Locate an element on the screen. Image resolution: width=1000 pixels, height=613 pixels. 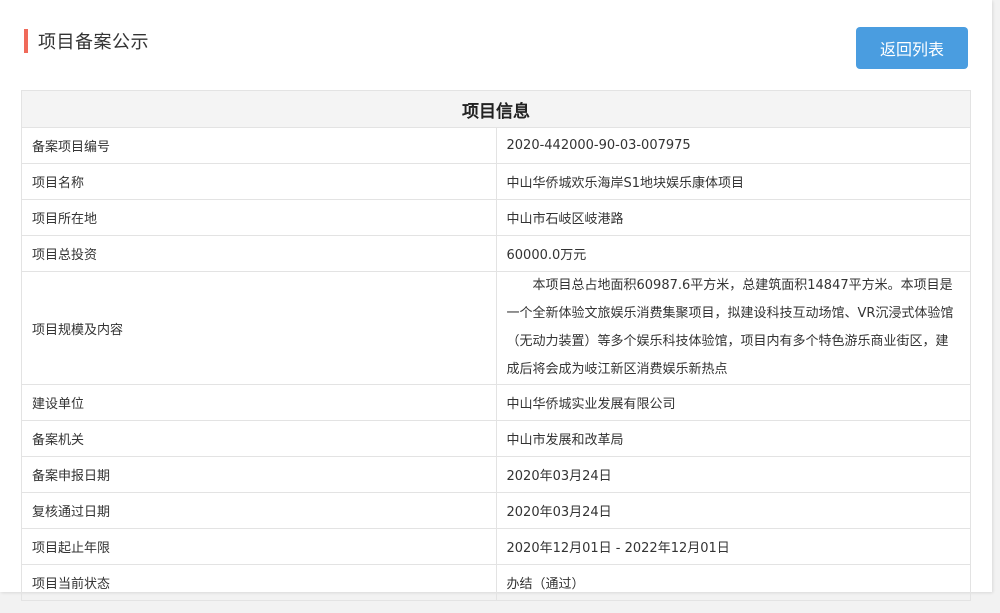
row-label-authority: 备案机关 is located at coordinates (259, 438).